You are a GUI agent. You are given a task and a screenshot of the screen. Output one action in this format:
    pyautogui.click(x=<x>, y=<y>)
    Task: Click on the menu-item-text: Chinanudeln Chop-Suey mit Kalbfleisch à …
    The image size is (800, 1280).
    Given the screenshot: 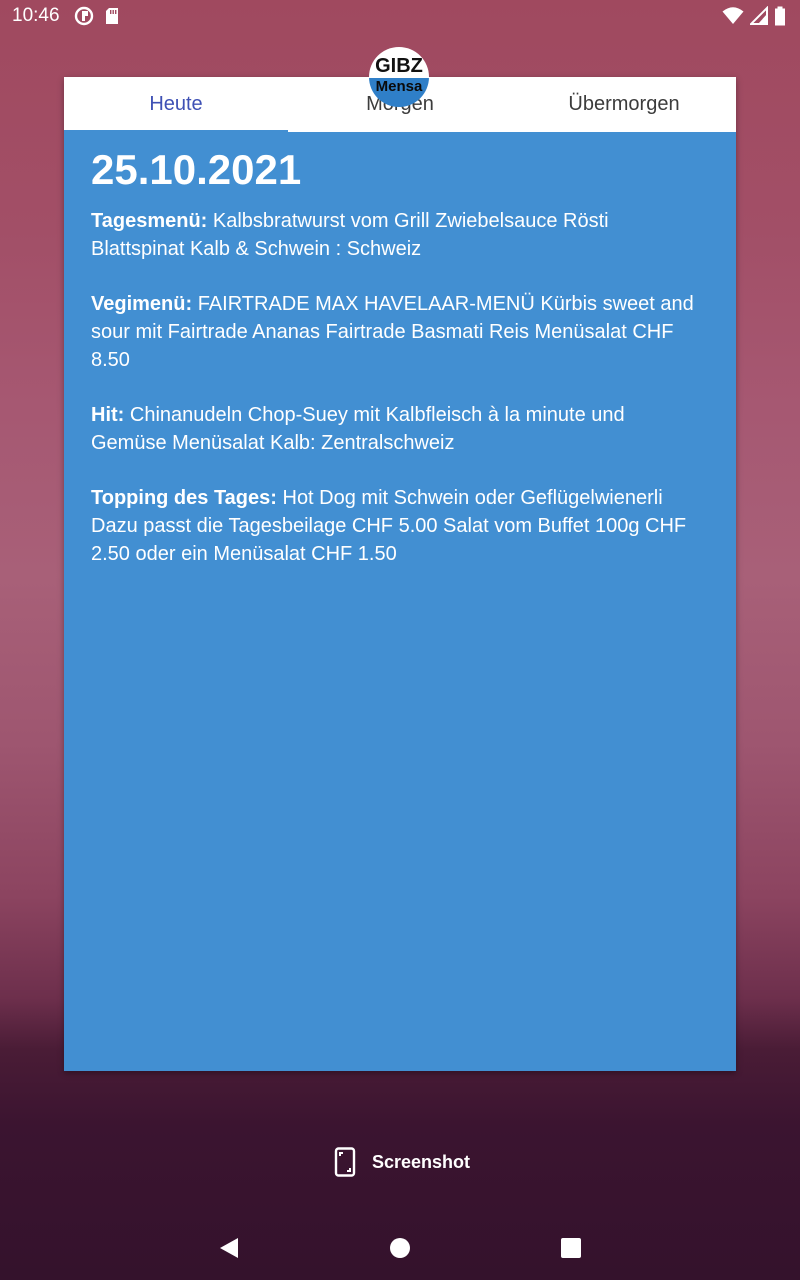 What is the action you would take?
    pyautogui.click(x=358, y=429)
    